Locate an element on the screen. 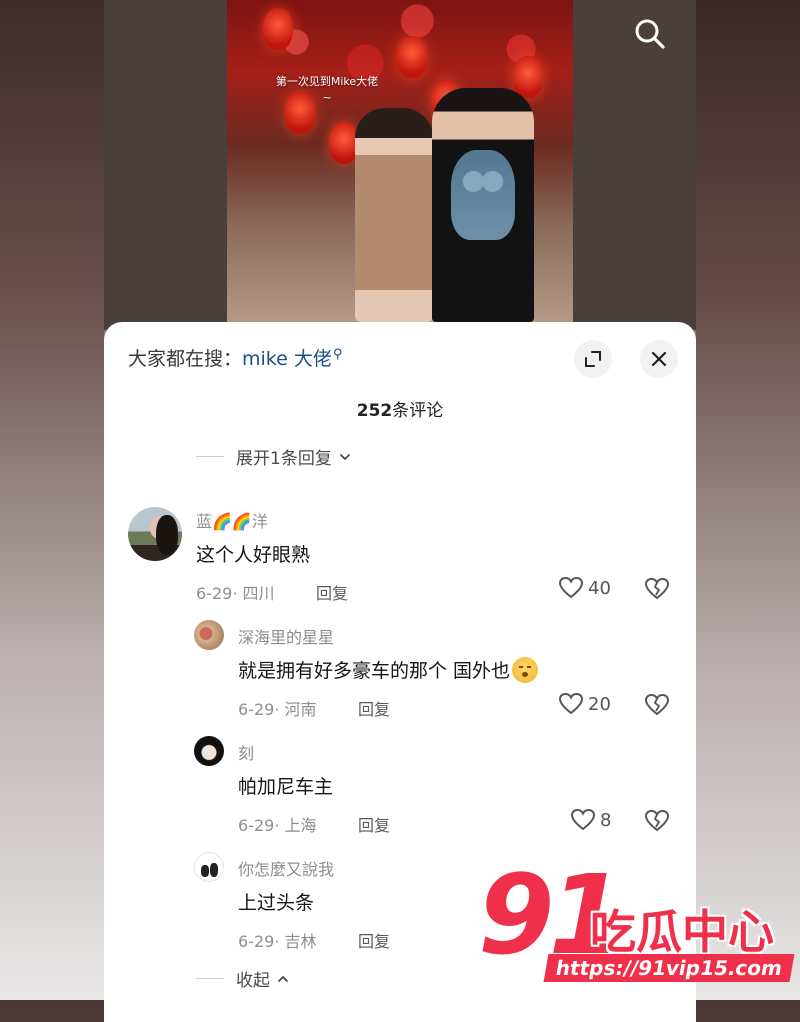 The height and width of the screenshot is (1022, 800). expand-button is located at coordinates (593, 359).